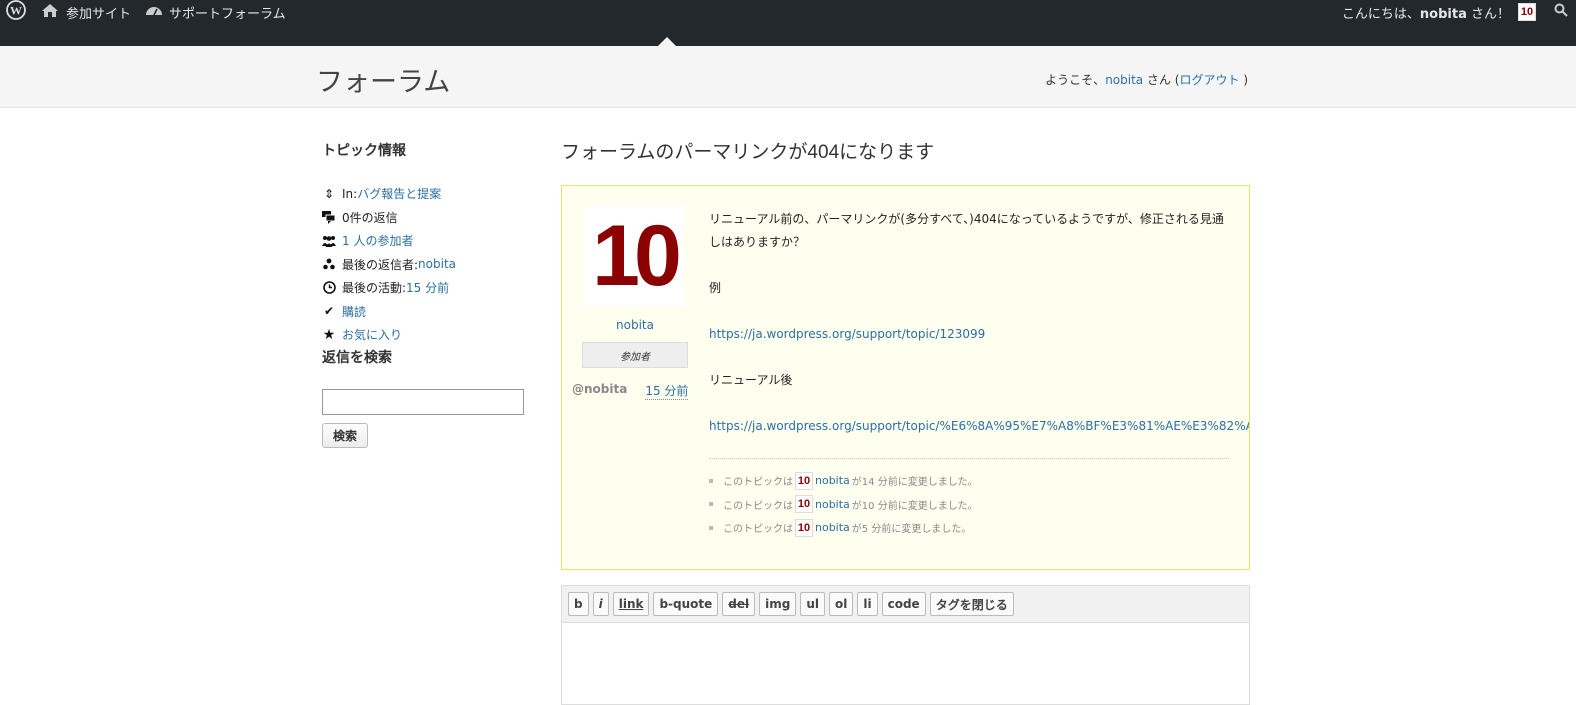 The image size is (1576, 705). I want to click on revision-suffix: が10 分前に変更しました。, so click(914, 506).